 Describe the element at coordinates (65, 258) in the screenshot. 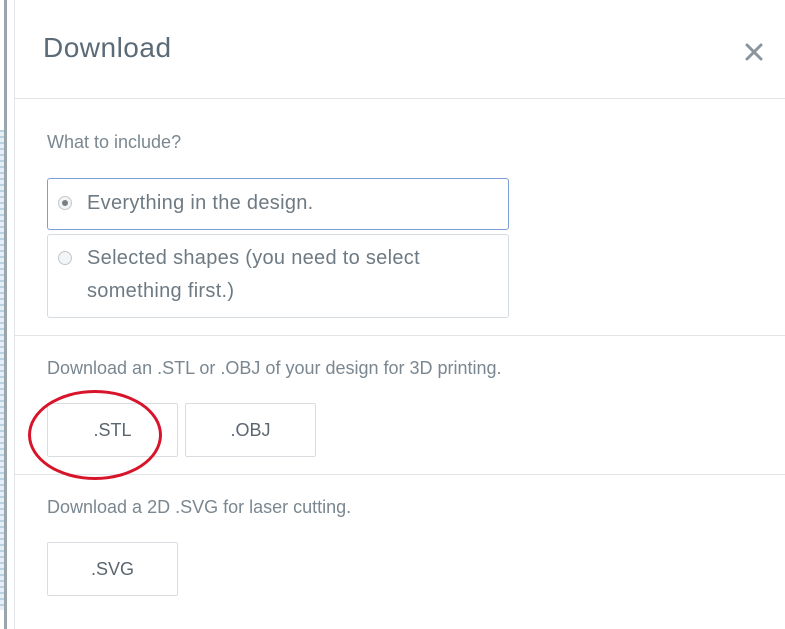

I see `radio-selected-shapes` at that location.